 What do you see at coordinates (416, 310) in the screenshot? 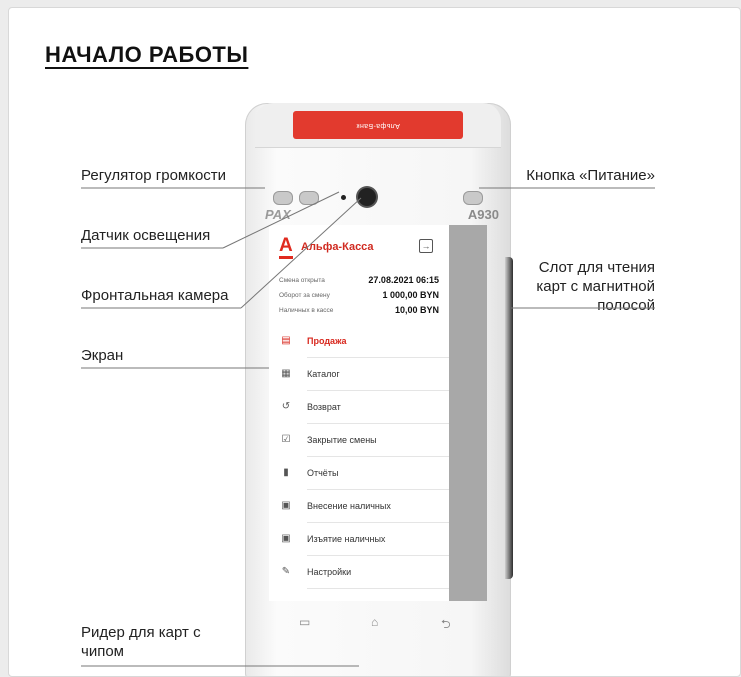
I see `info-value: 10,00 BYN` at bounding box center [416, 310].